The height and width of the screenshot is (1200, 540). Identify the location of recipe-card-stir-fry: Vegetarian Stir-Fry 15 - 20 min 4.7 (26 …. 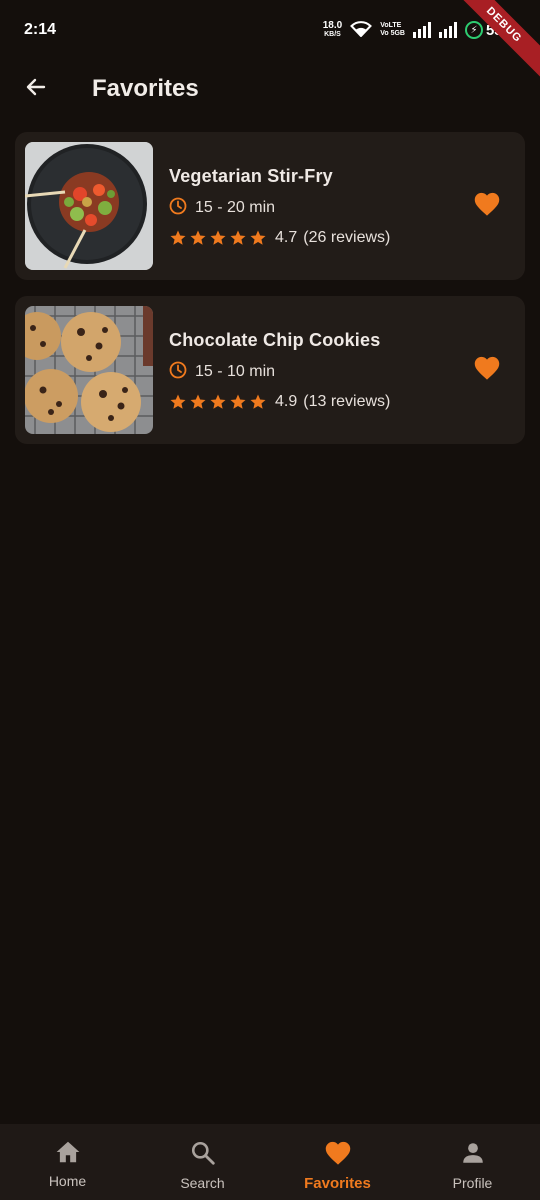
(270, 206).